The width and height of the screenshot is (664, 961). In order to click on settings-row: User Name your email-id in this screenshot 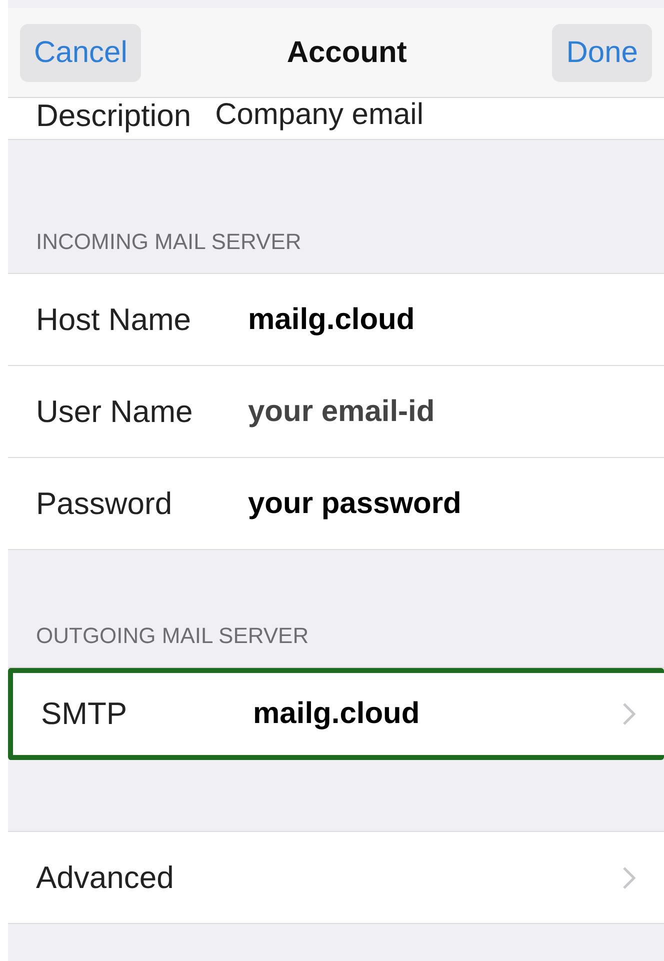, I will do `click(336, 412)`.